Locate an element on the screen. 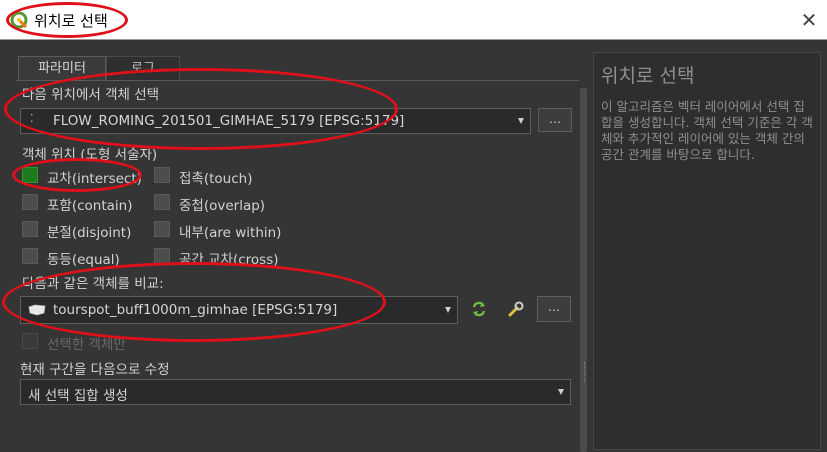 Image resolution: width=827 pixels, height=452 pixels. point-layer-icon: ⁚ is located at coordinates (32, 118).